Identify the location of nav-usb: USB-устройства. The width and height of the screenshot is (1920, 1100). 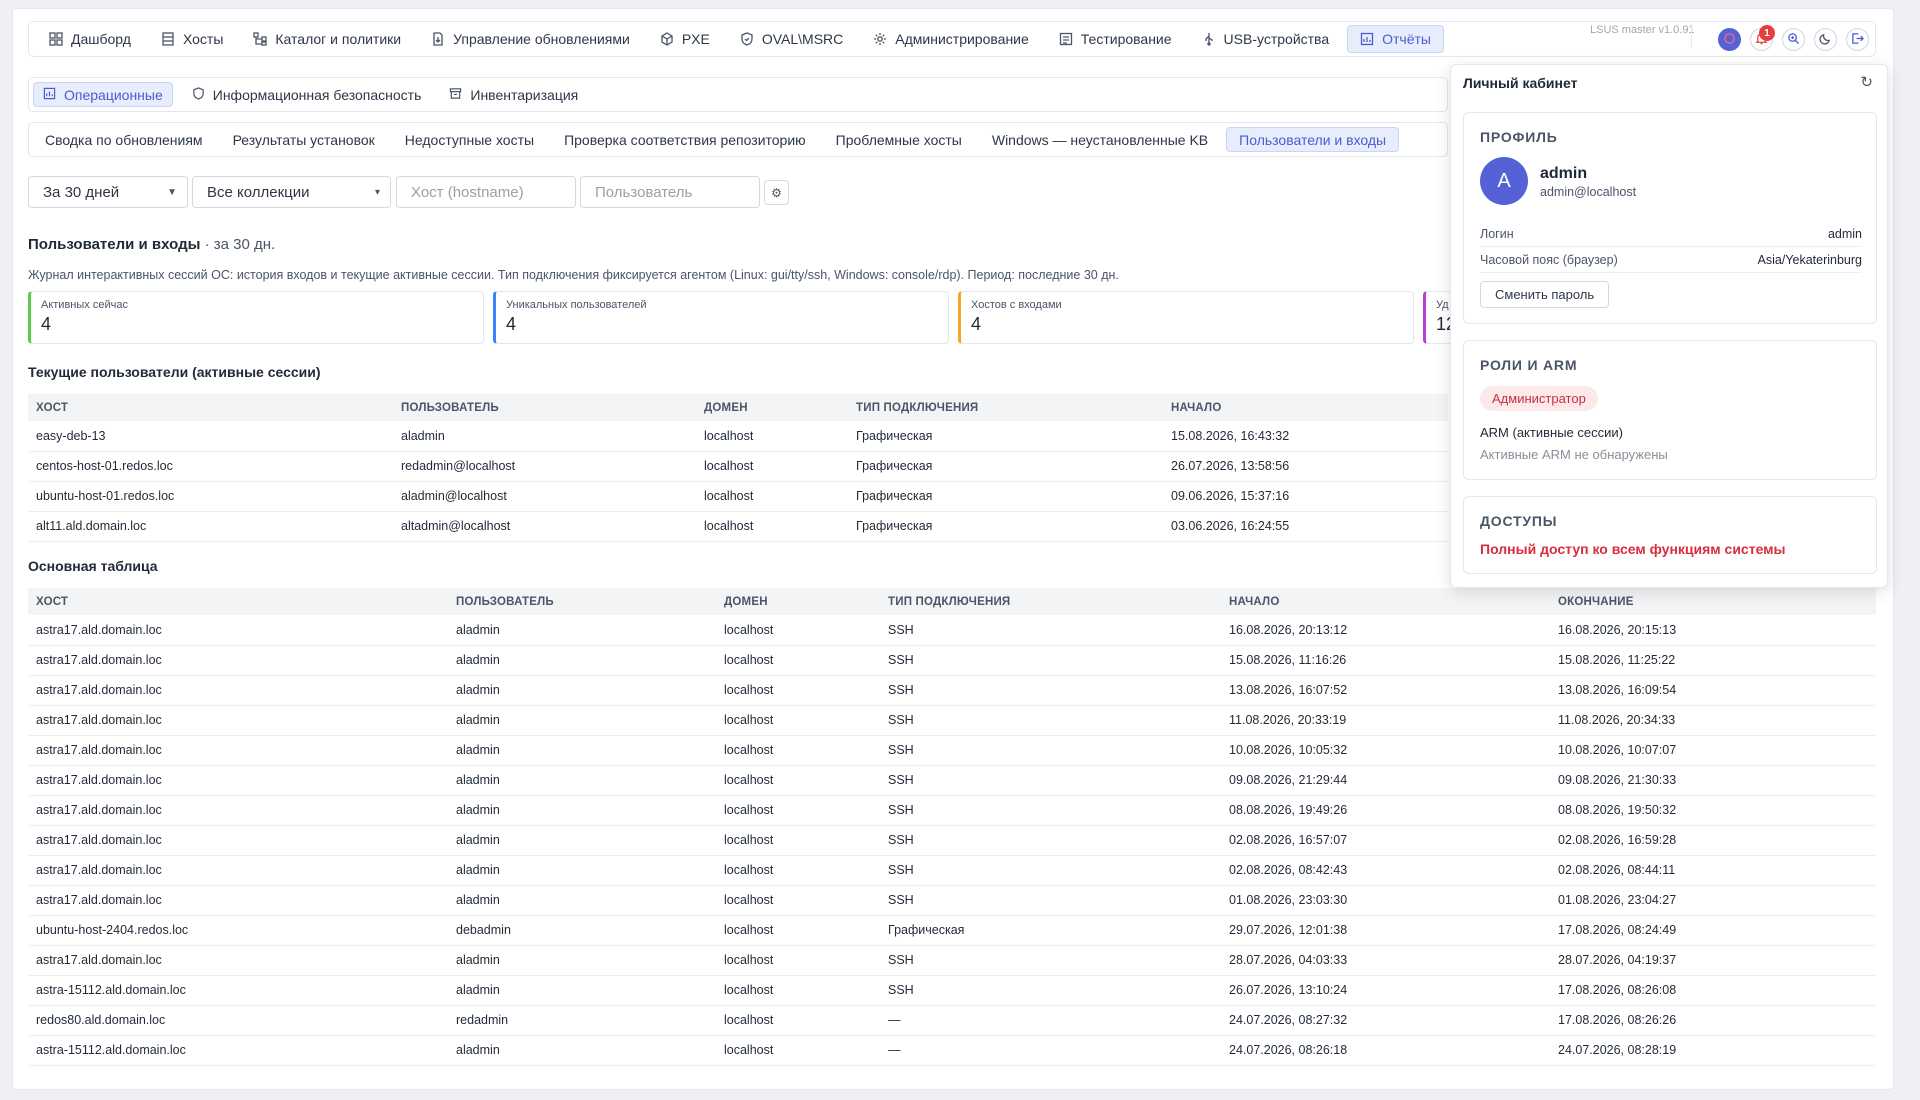
(1266, 39).